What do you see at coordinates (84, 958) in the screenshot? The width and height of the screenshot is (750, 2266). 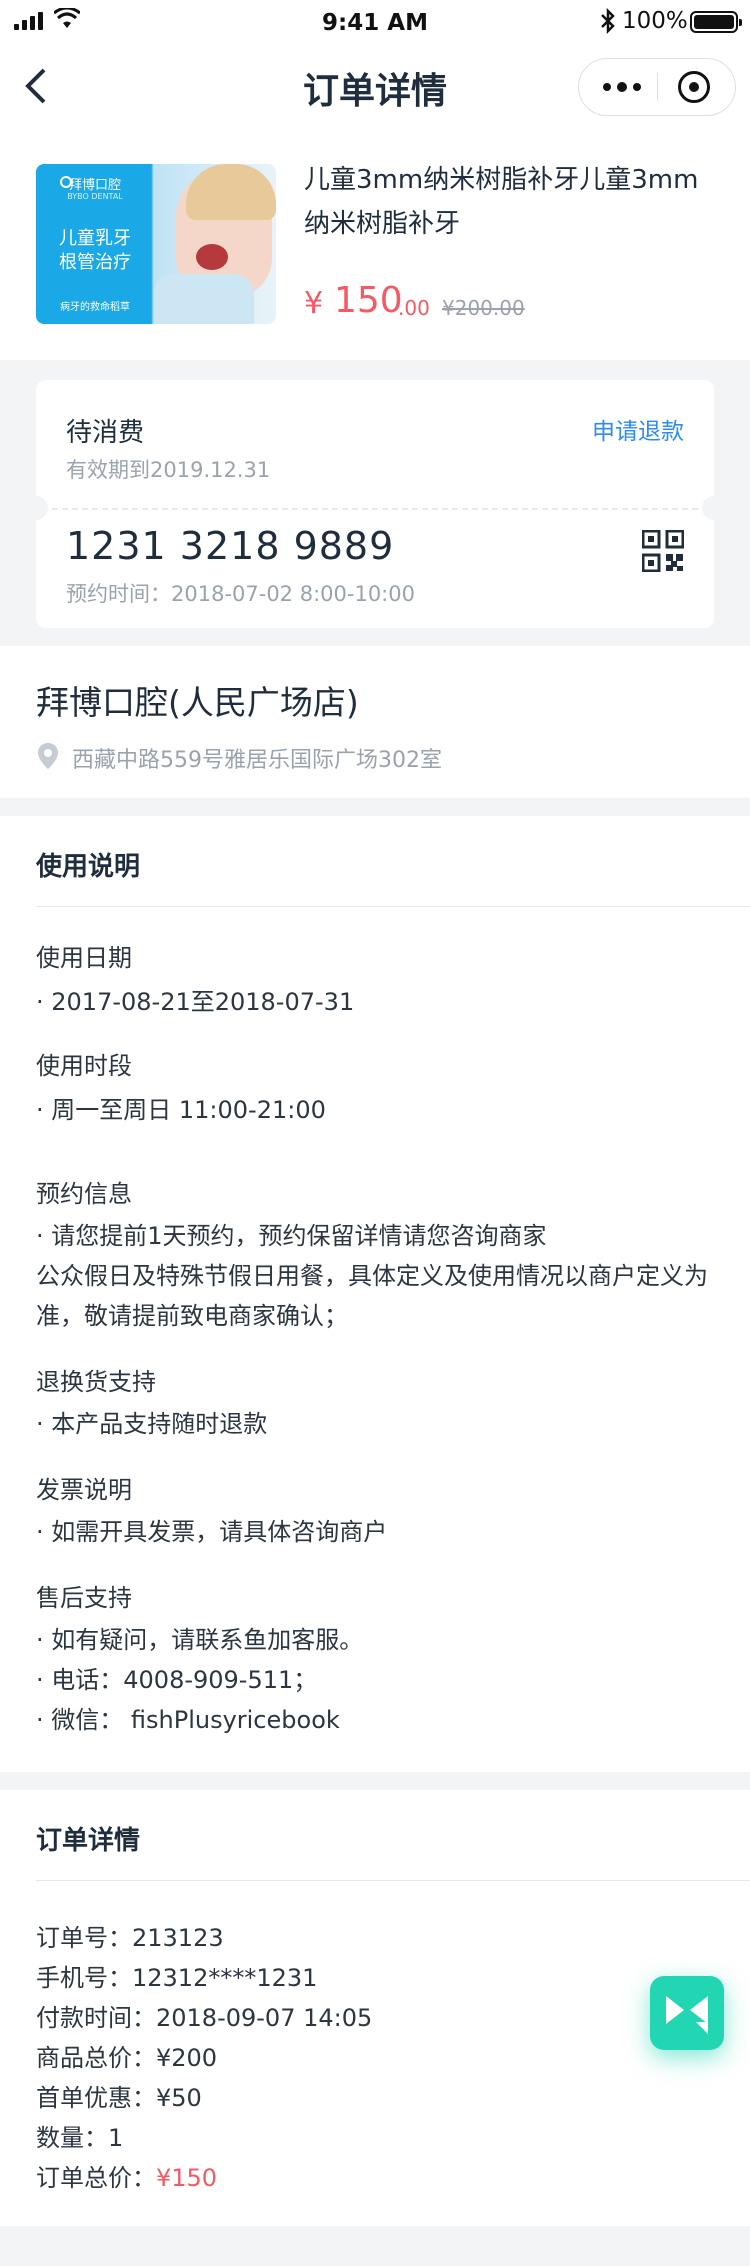 I see `usage-date-label: 使用日期` at bounding box center [84, 958].